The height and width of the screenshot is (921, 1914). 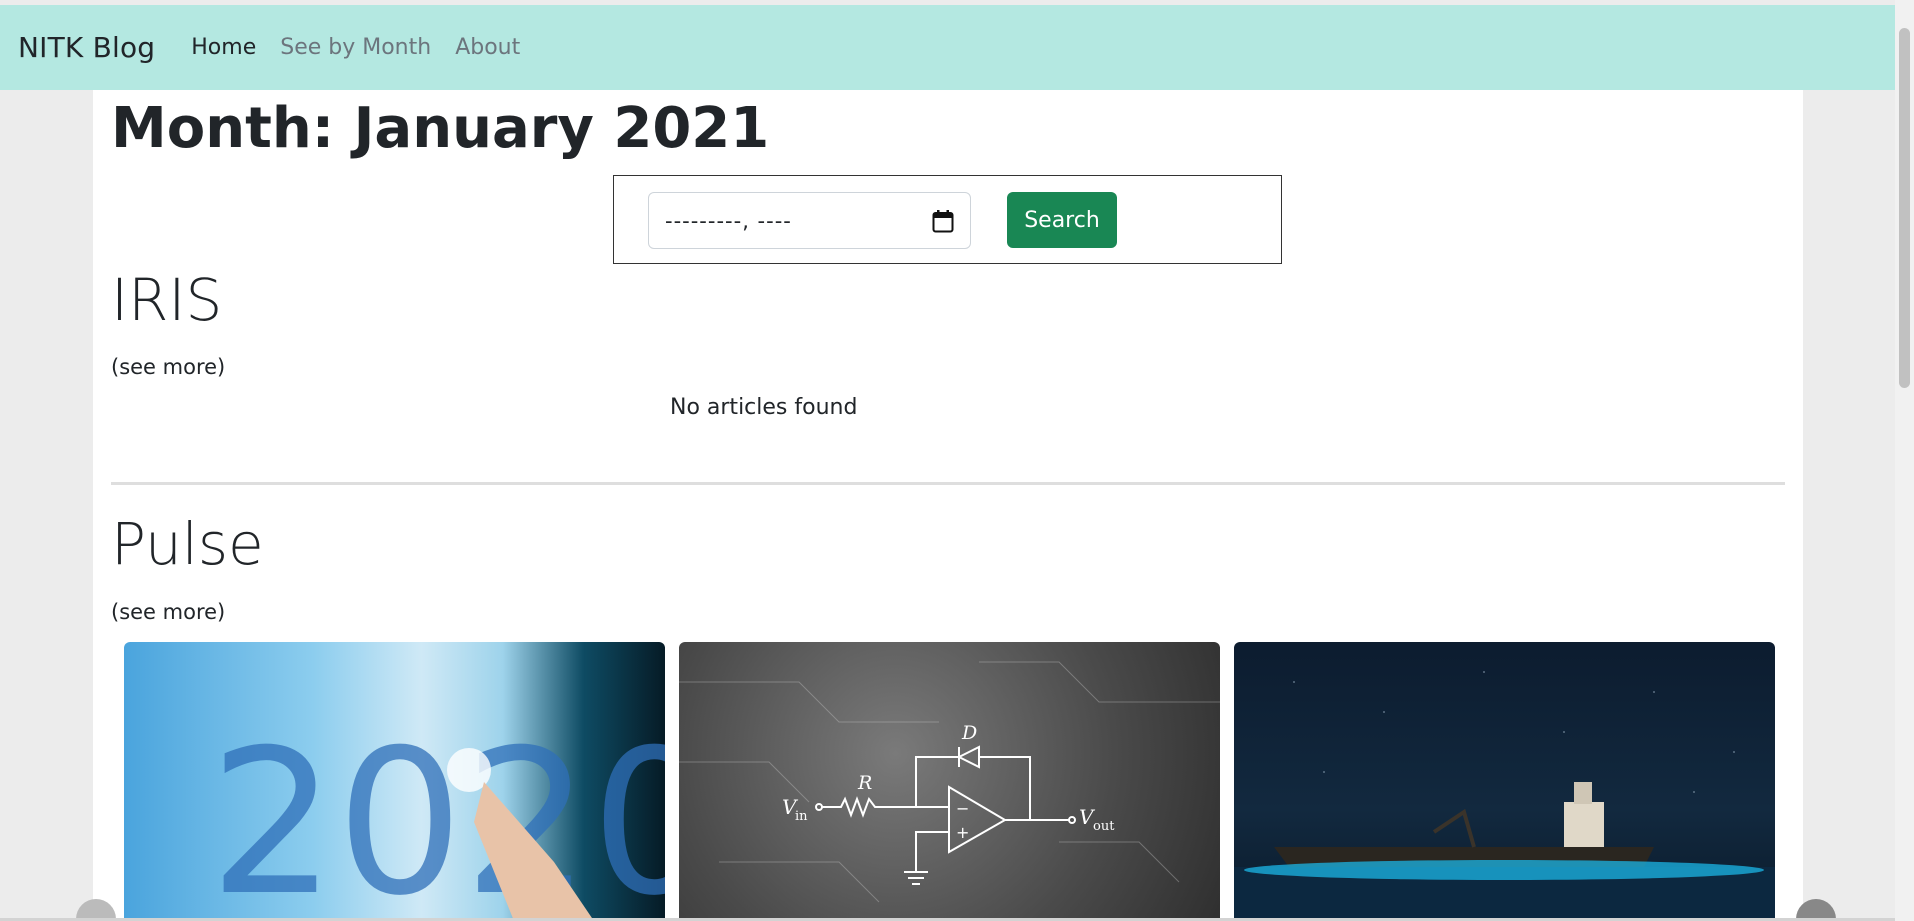 I want to click on brand-logo: NITK Blog, so click(x=86, y=47).